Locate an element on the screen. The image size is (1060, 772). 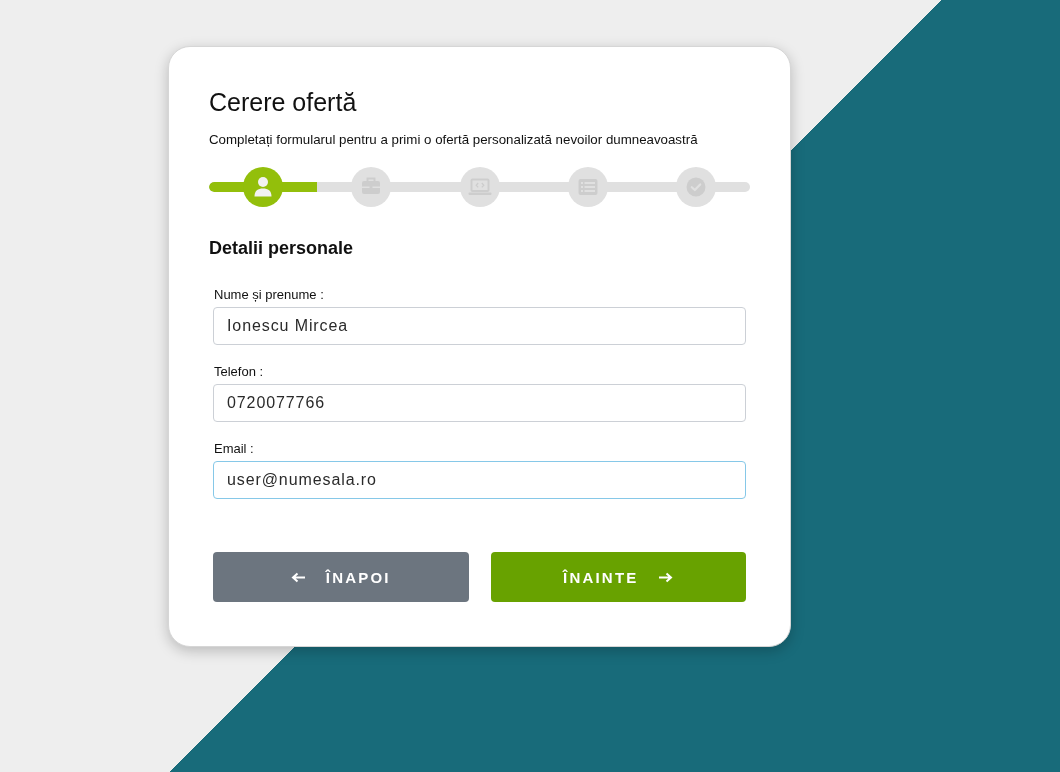
field-label: Email : is located at coordinates (234, 449).